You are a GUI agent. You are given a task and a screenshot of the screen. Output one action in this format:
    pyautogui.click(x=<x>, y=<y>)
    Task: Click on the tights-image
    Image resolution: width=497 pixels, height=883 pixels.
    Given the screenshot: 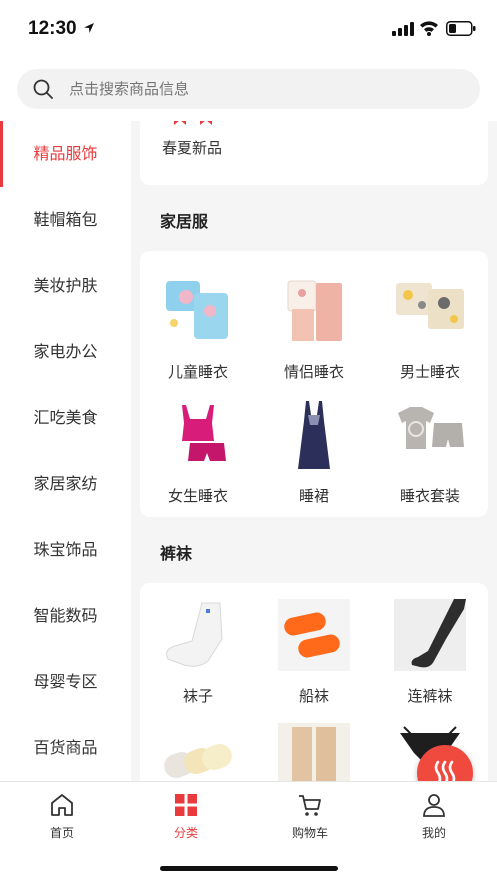 What is the action you would take?
    pyautogui.click(x=314, y=752)
    